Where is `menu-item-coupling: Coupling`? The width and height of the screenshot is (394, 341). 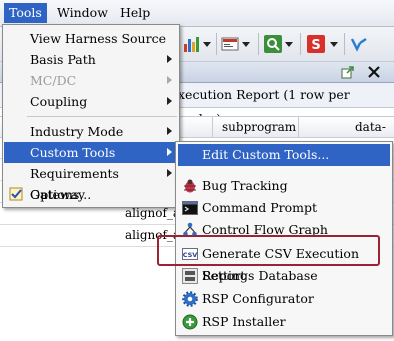
menu-item-coupling: Coupling is located at coordinates (91, 101).